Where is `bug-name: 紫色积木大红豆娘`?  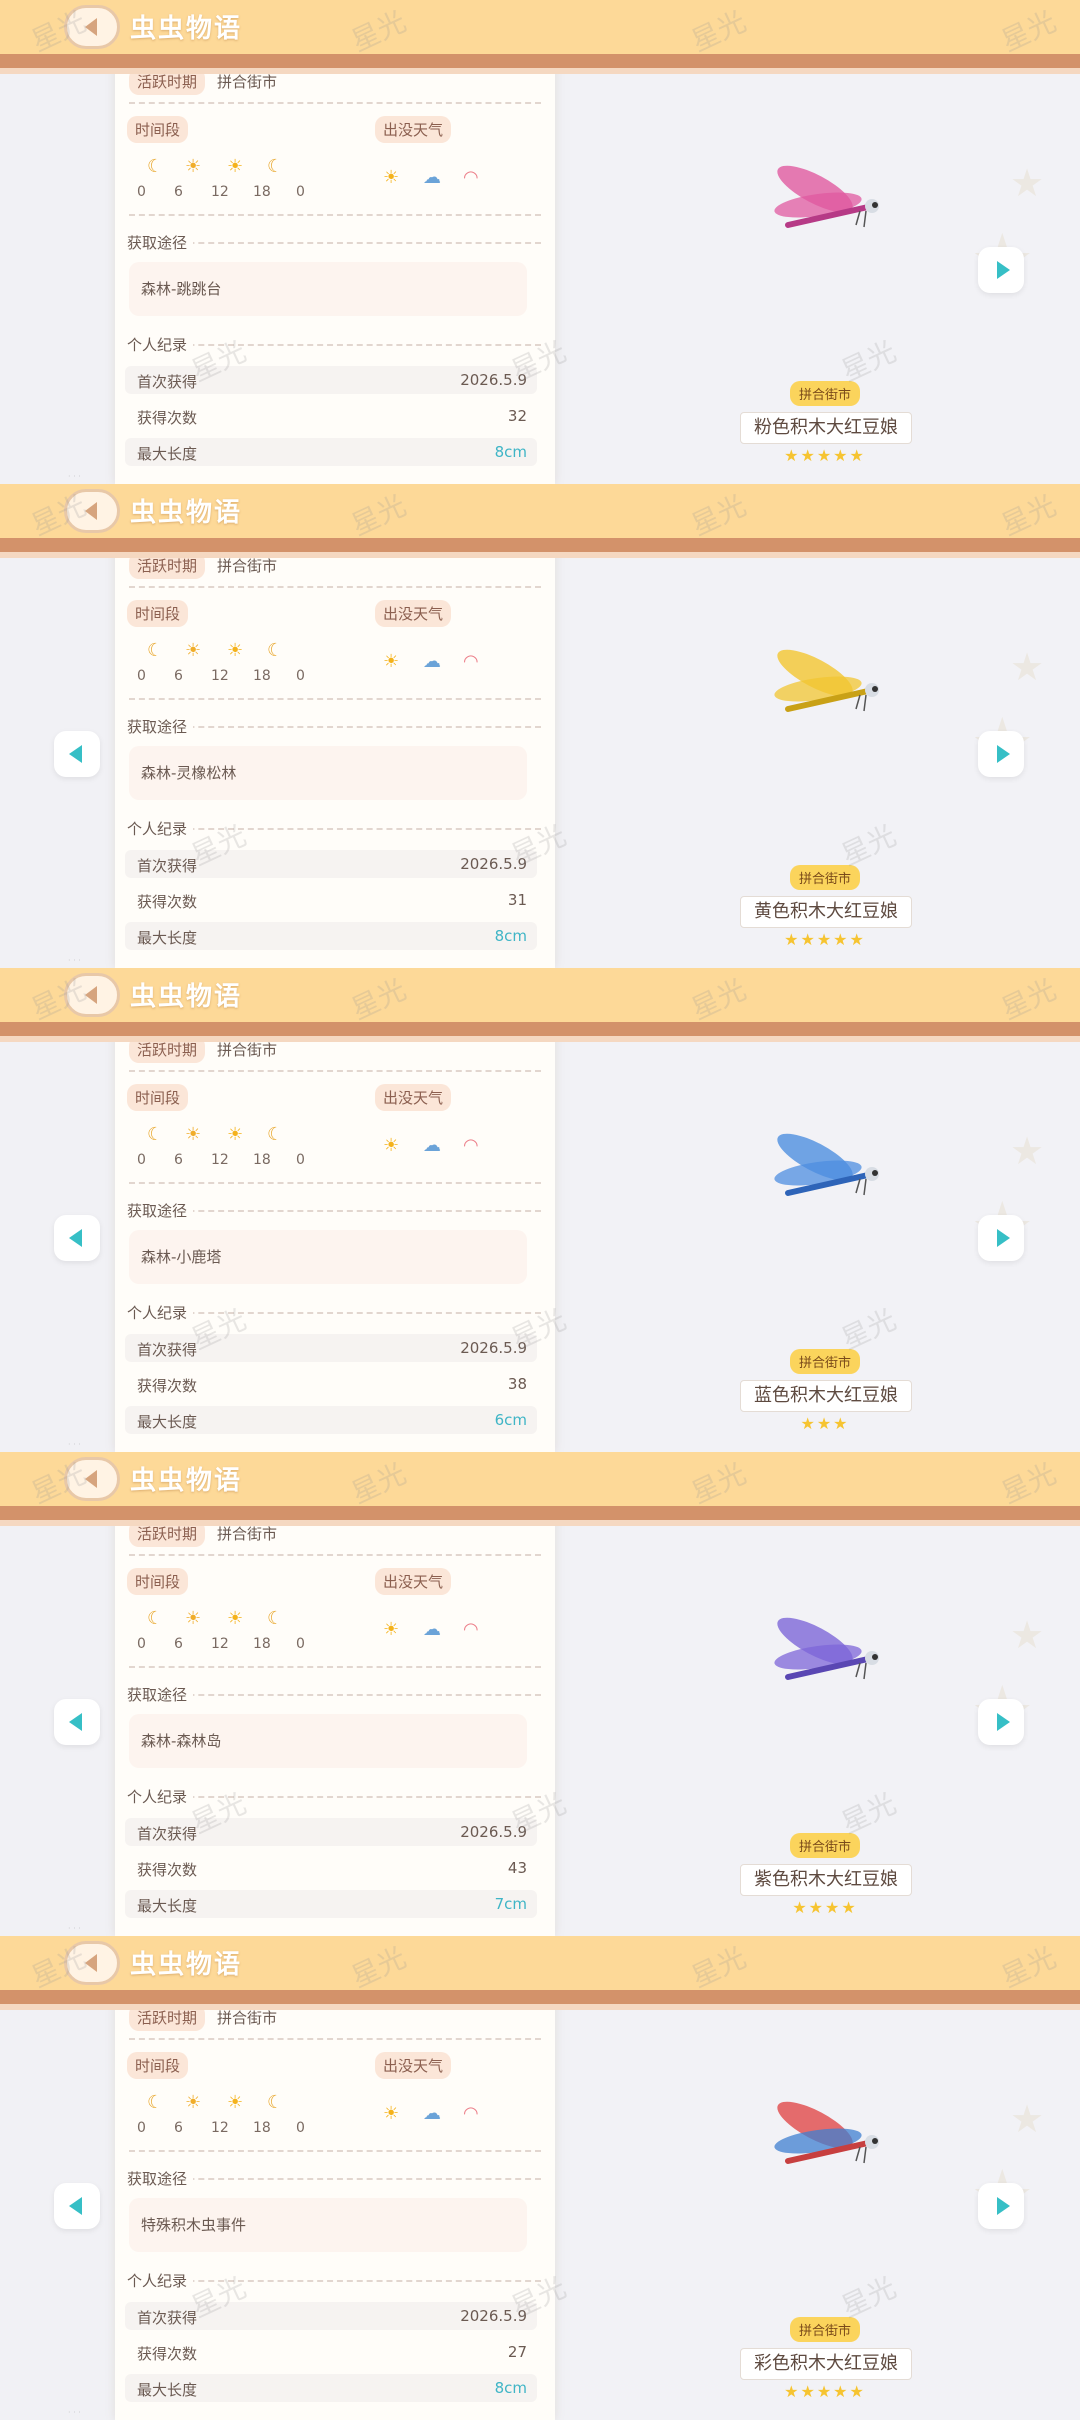
bug-name: 紫色积木大红豆娘 is located at coordinates (826, 1880).